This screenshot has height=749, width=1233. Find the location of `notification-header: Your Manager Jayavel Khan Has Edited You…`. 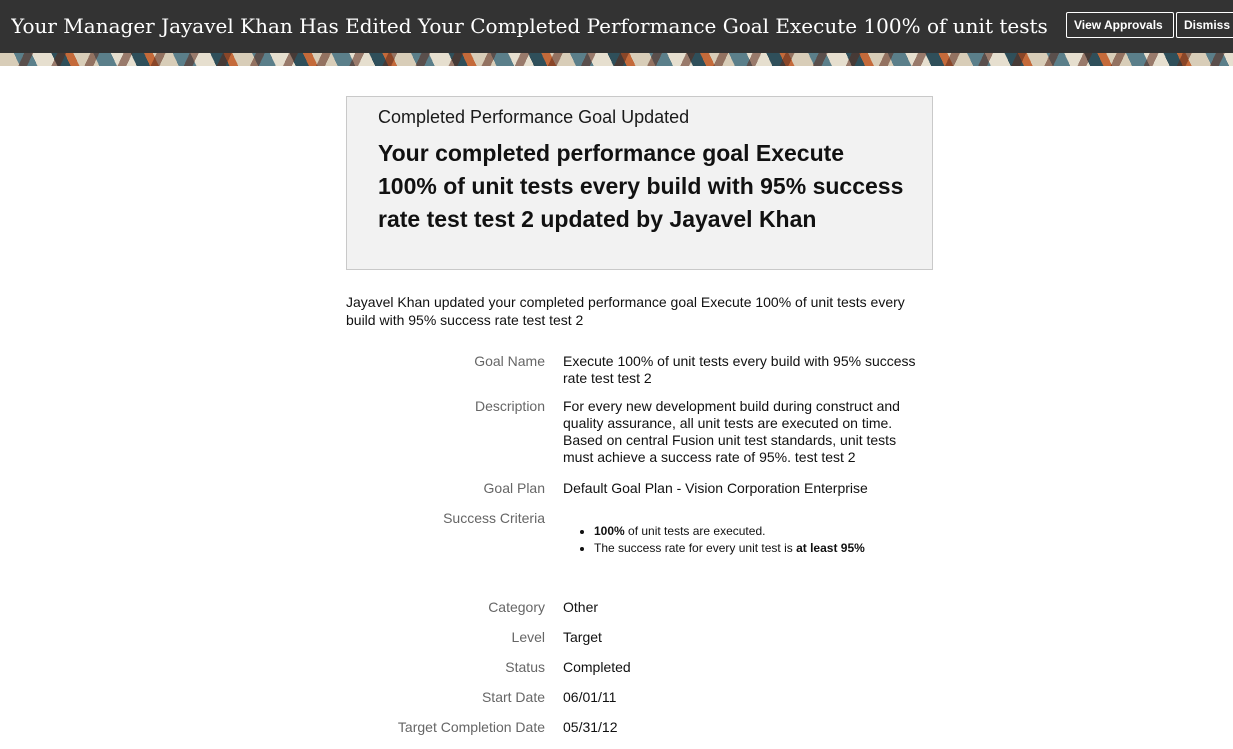

notification-header: Your Manager Jayavel Khan Has Edited You… is located at coordinates (616, 33).